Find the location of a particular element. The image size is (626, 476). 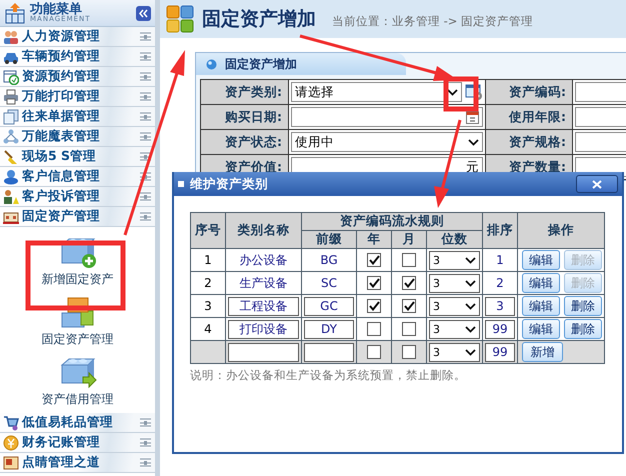

field-label: 资产类别: is located at coordinates (245, 92).